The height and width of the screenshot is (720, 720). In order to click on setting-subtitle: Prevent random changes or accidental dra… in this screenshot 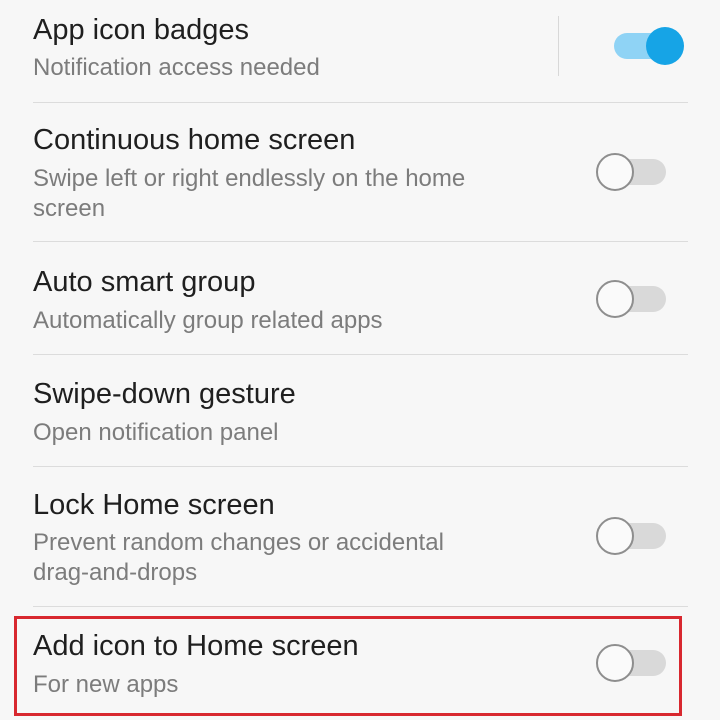, I will do `click(238, 557)`.